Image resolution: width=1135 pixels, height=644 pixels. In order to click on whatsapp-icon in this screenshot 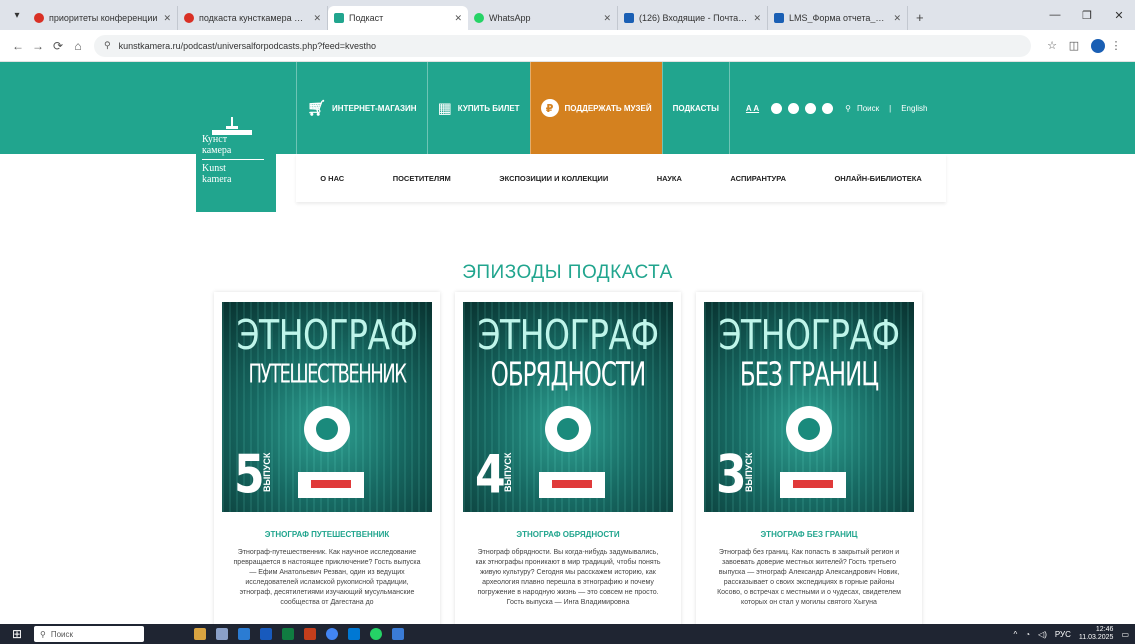, I will do `click(376, 634)`.